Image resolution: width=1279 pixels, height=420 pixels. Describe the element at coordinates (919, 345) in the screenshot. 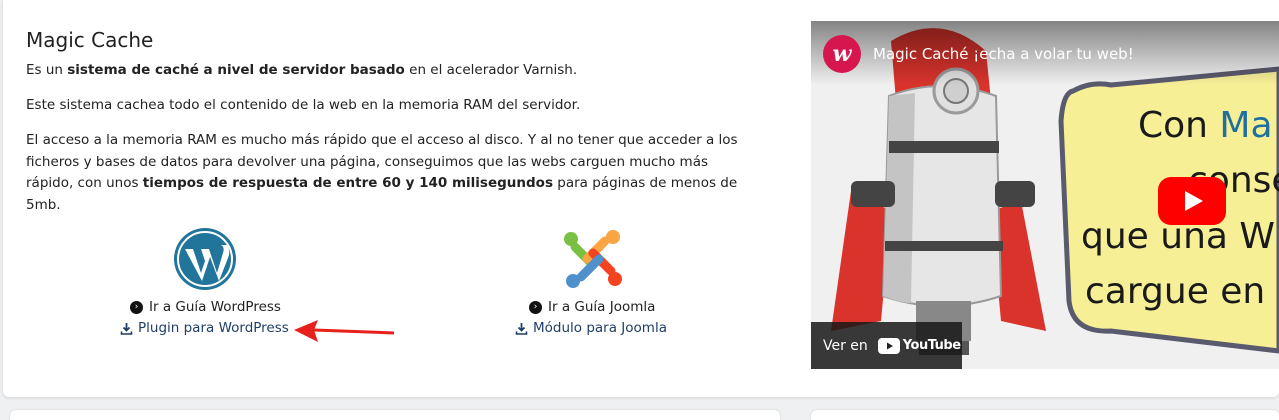

I see `youtube-logo: YouTube` at that location.